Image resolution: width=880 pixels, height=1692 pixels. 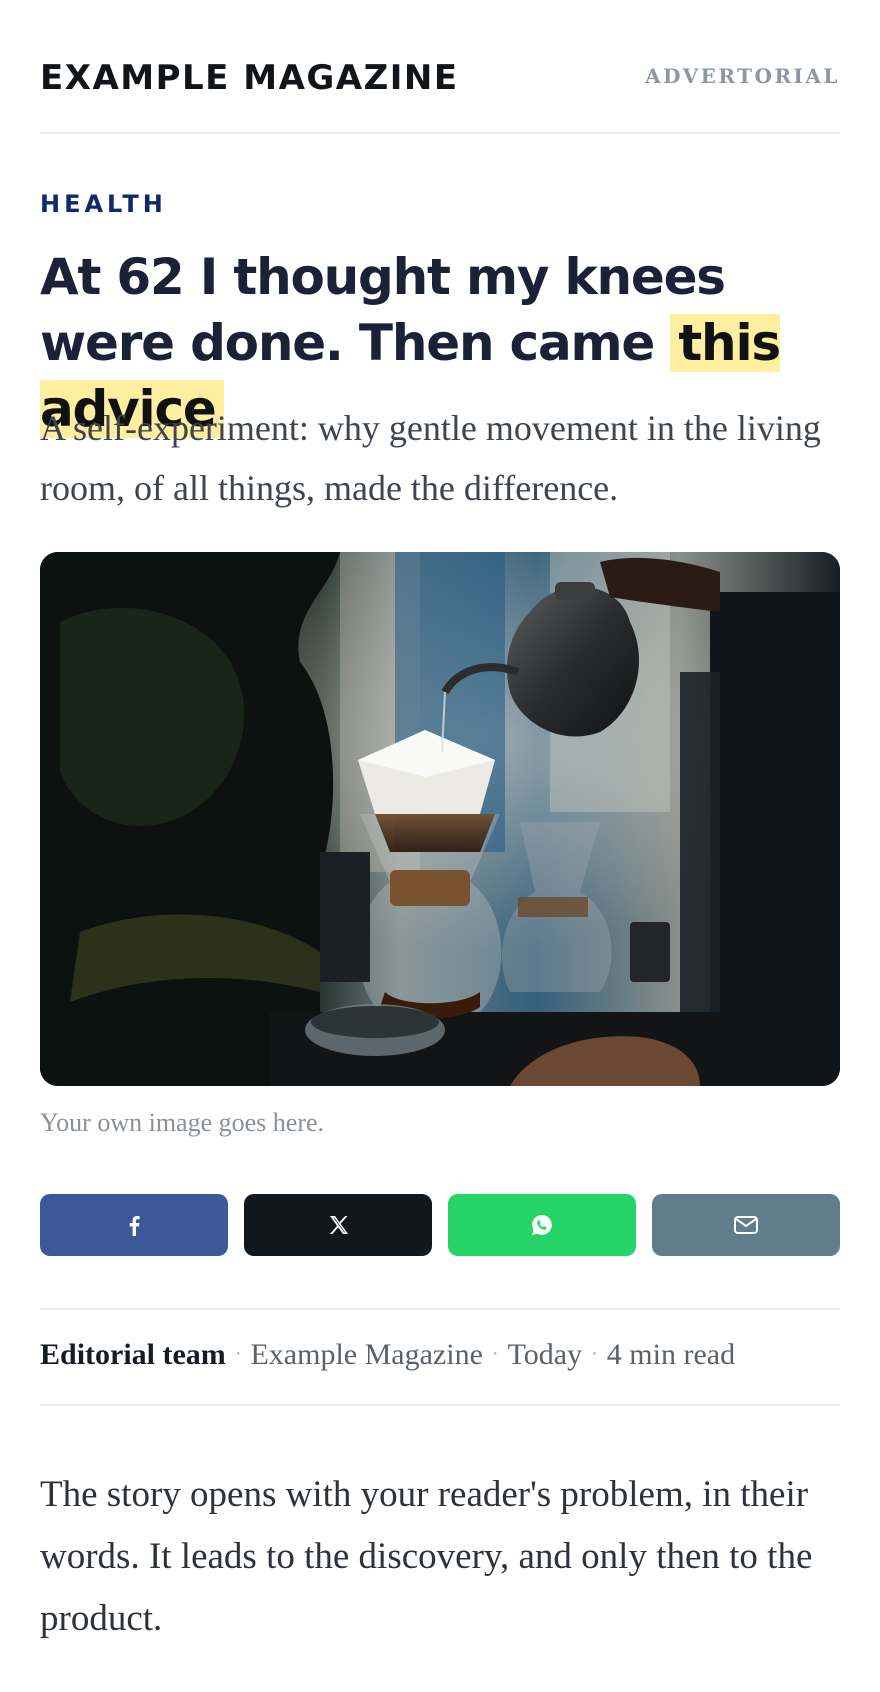 What do you see at coordinates (133, 1354) in the screenshot?
I see `byline-author: Editorial team` at bounding box center [133, 1354].